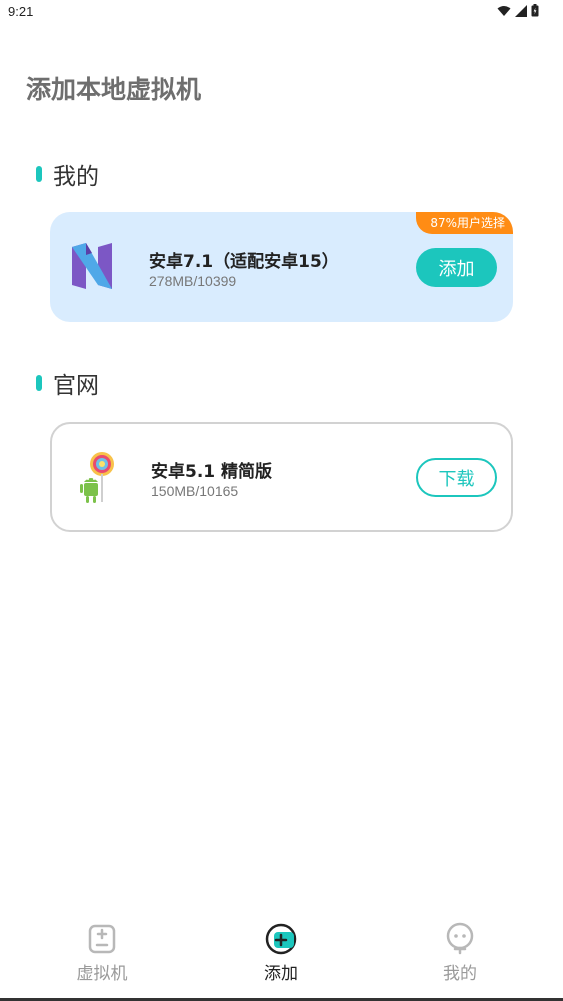  I want to click on page-title: 添加本地虚拟机, so click(114, 89).